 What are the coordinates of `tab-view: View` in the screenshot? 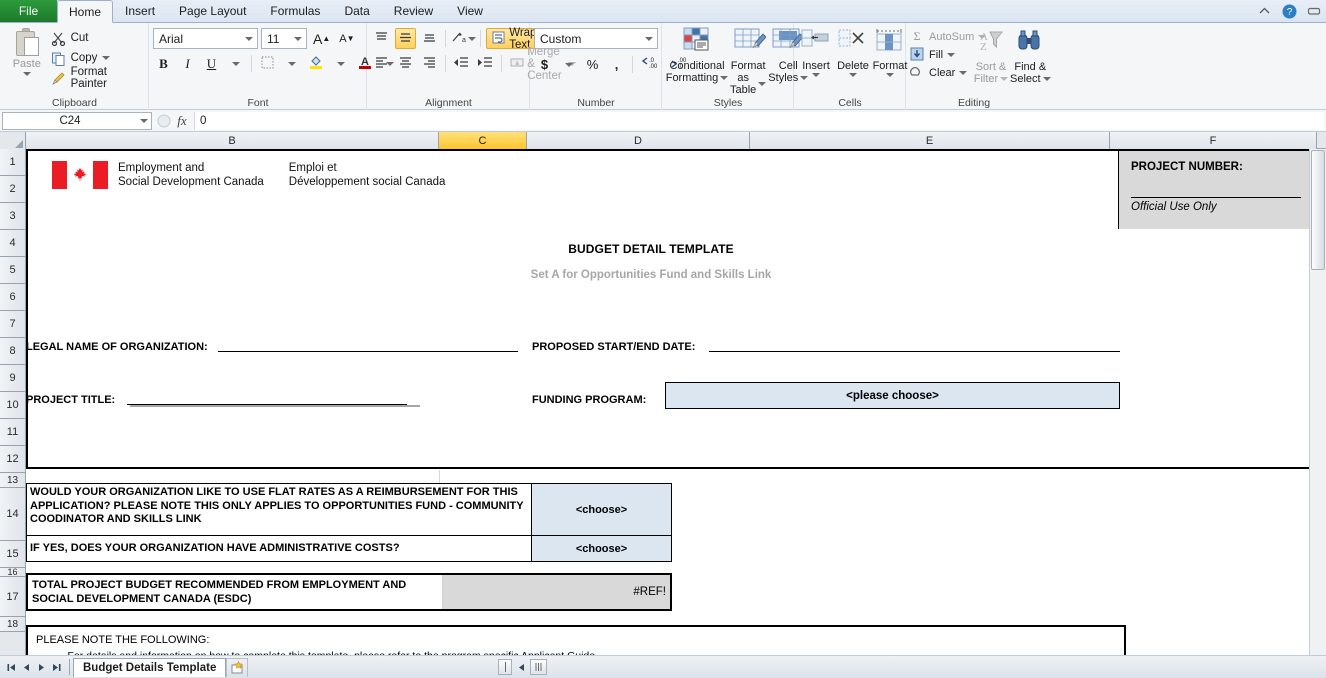 It's located at (470, 11).